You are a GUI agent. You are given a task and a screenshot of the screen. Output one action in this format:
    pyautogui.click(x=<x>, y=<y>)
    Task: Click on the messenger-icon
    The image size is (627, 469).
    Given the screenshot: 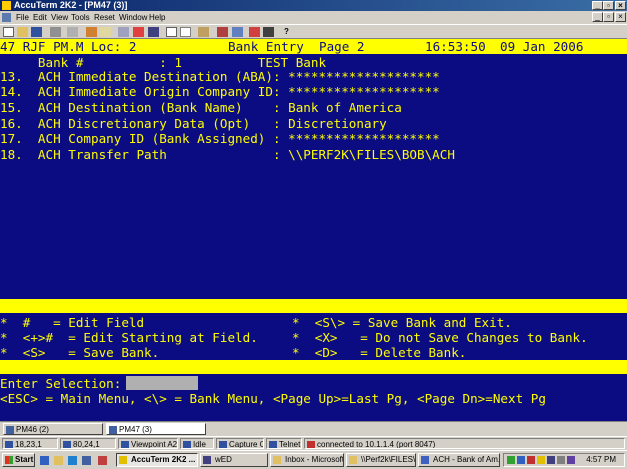 What is the action you would take?
    pyautogui.click(x=571, y=460)
    